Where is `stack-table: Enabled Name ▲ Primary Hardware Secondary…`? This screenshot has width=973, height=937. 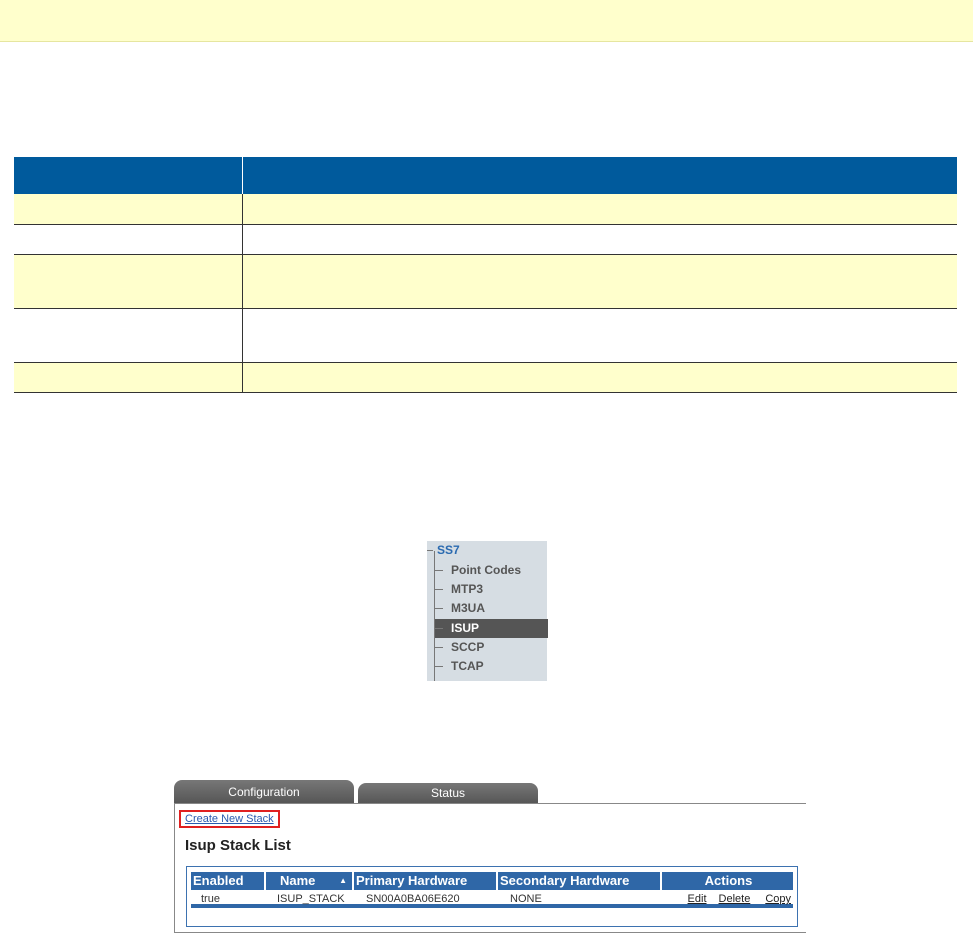
stack-table: Enabled Name ▲ Primary Hardware Secondary… is located at coordinates (492, 896).